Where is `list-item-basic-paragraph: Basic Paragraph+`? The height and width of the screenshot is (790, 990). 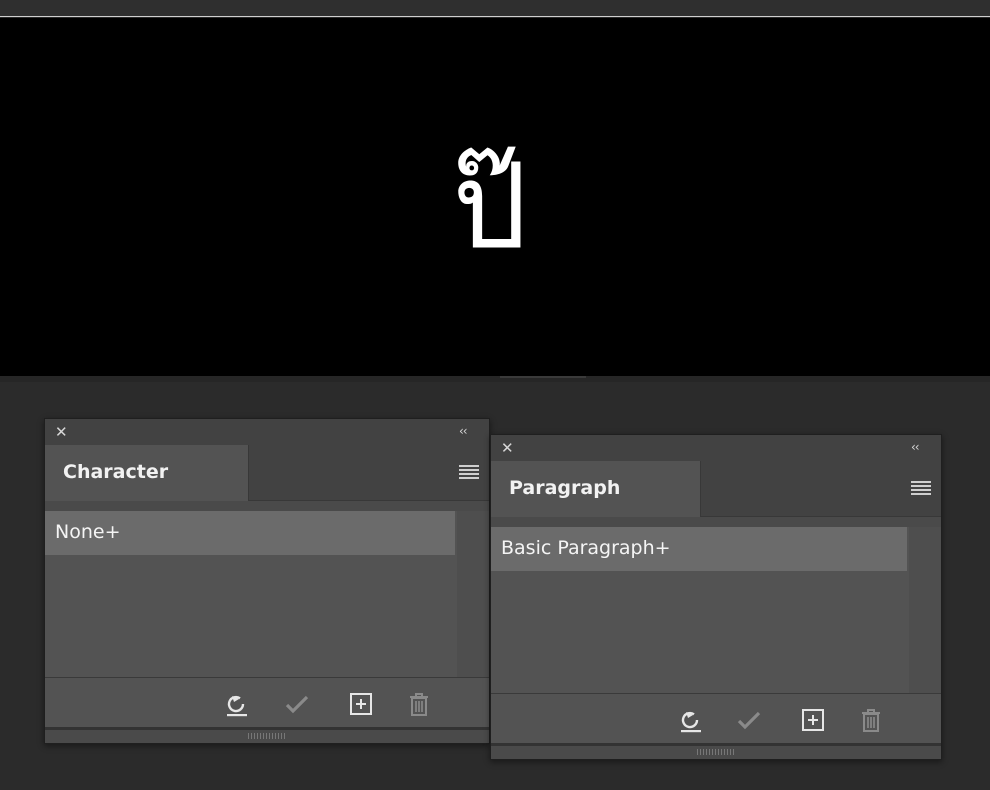
list-item-basic-paragraph: Basic Paragraph+ is located at coordinates (699, 549).